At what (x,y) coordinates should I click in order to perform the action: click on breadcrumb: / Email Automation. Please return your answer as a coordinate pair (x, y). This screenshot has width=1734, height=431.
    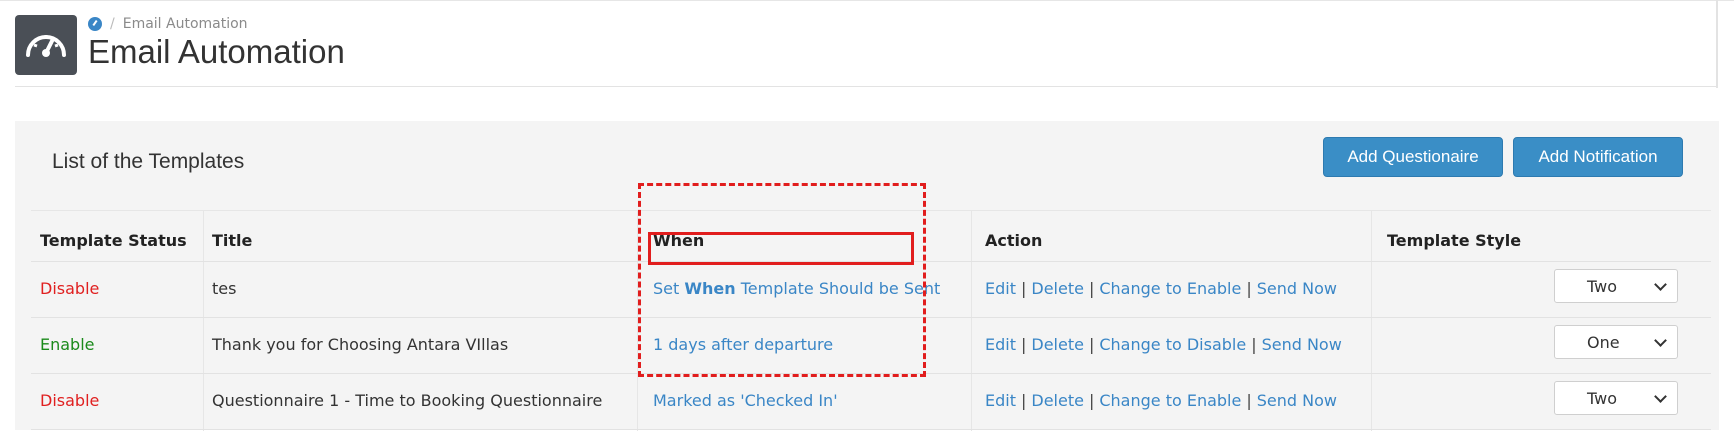
    Looking at the image, I should click on (168, 24).